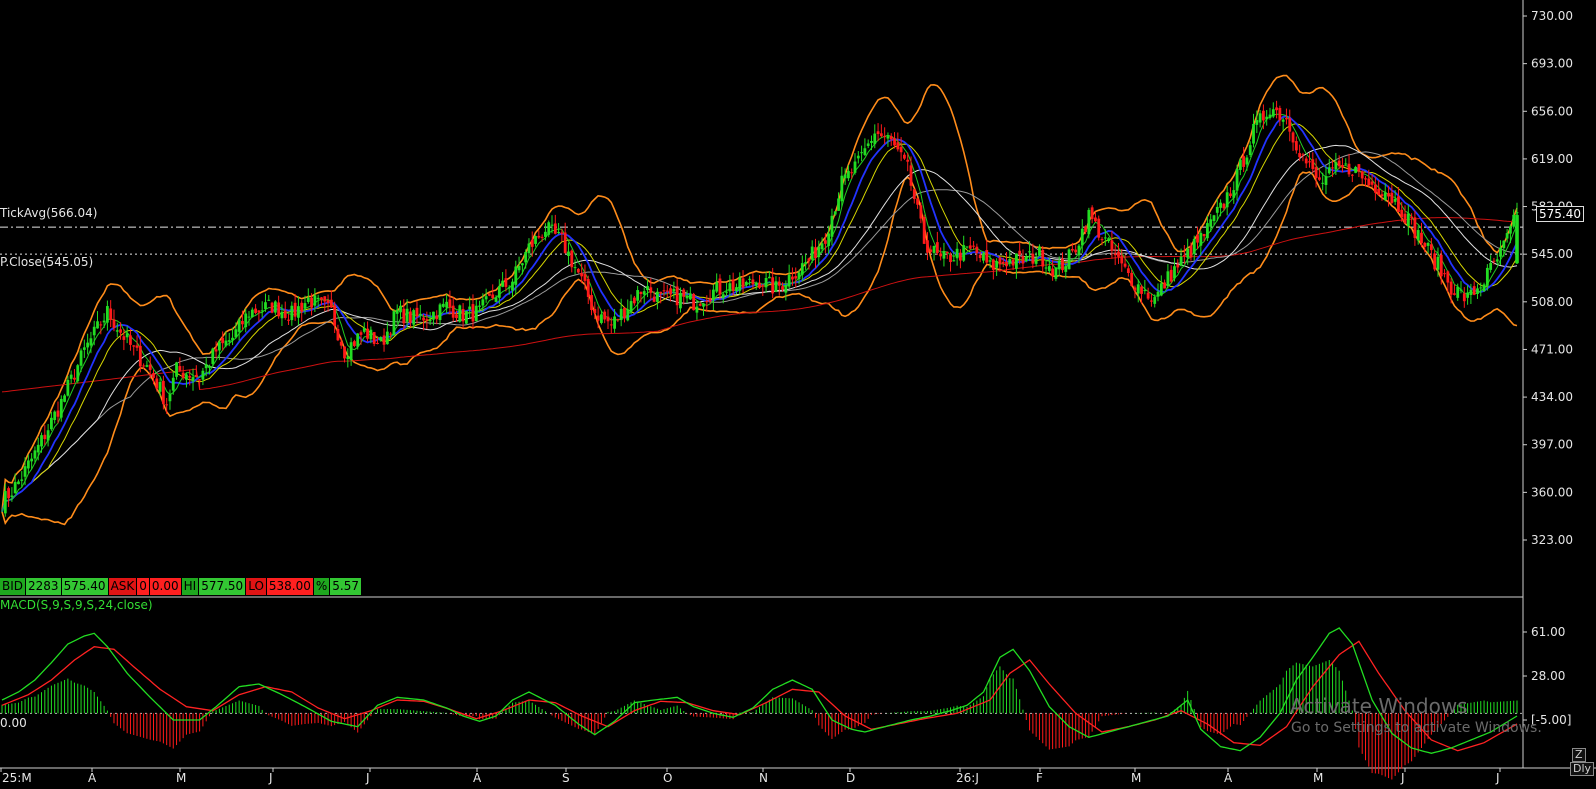 The height and width of the screenshot is (789, 1596). What do you see at coordinates (1548, 676) in the screenshot?
I see `macd-tick-label: 28.00` at bounding box center [1548, 676].